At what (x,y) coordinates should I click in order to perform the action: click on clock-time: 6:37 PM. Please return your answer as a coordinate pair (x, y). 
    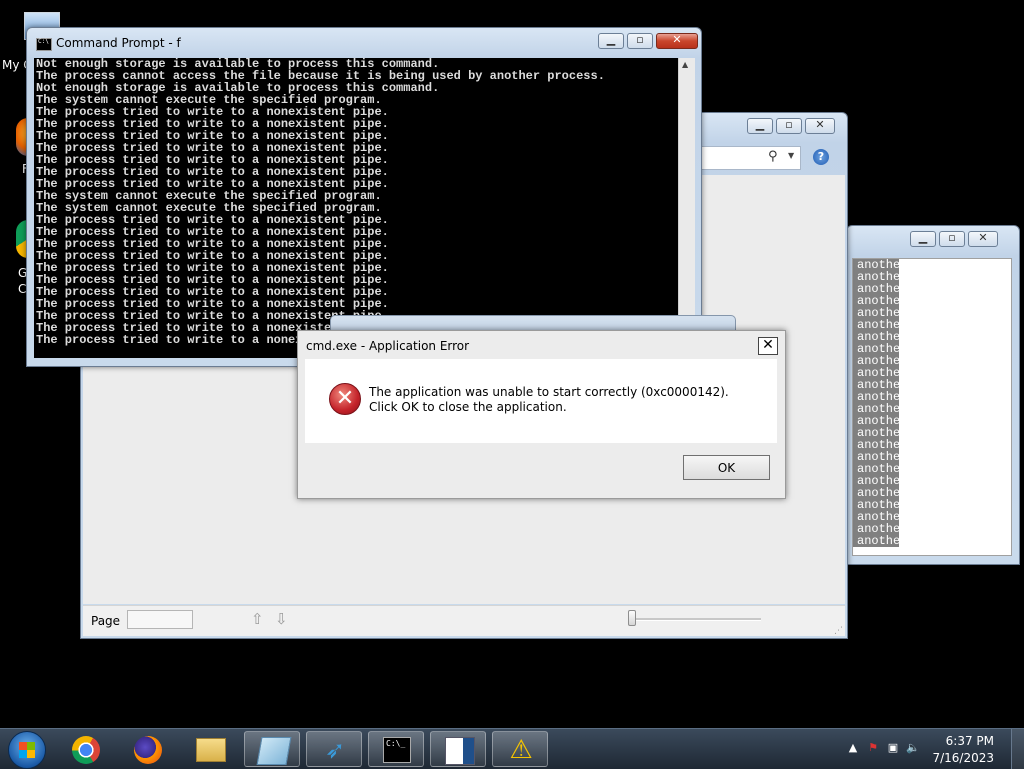
    Looking at the image, I should click on (970, 741).